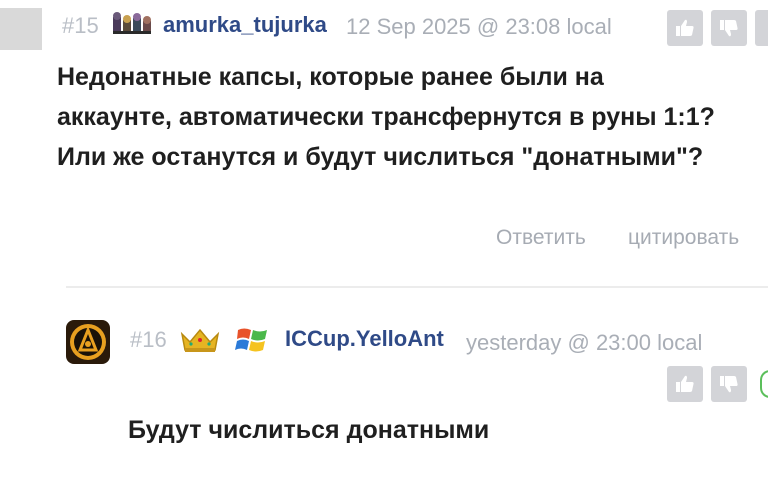 The image size is (768, 488). I want to click on crown-icon, so click(200, 340).